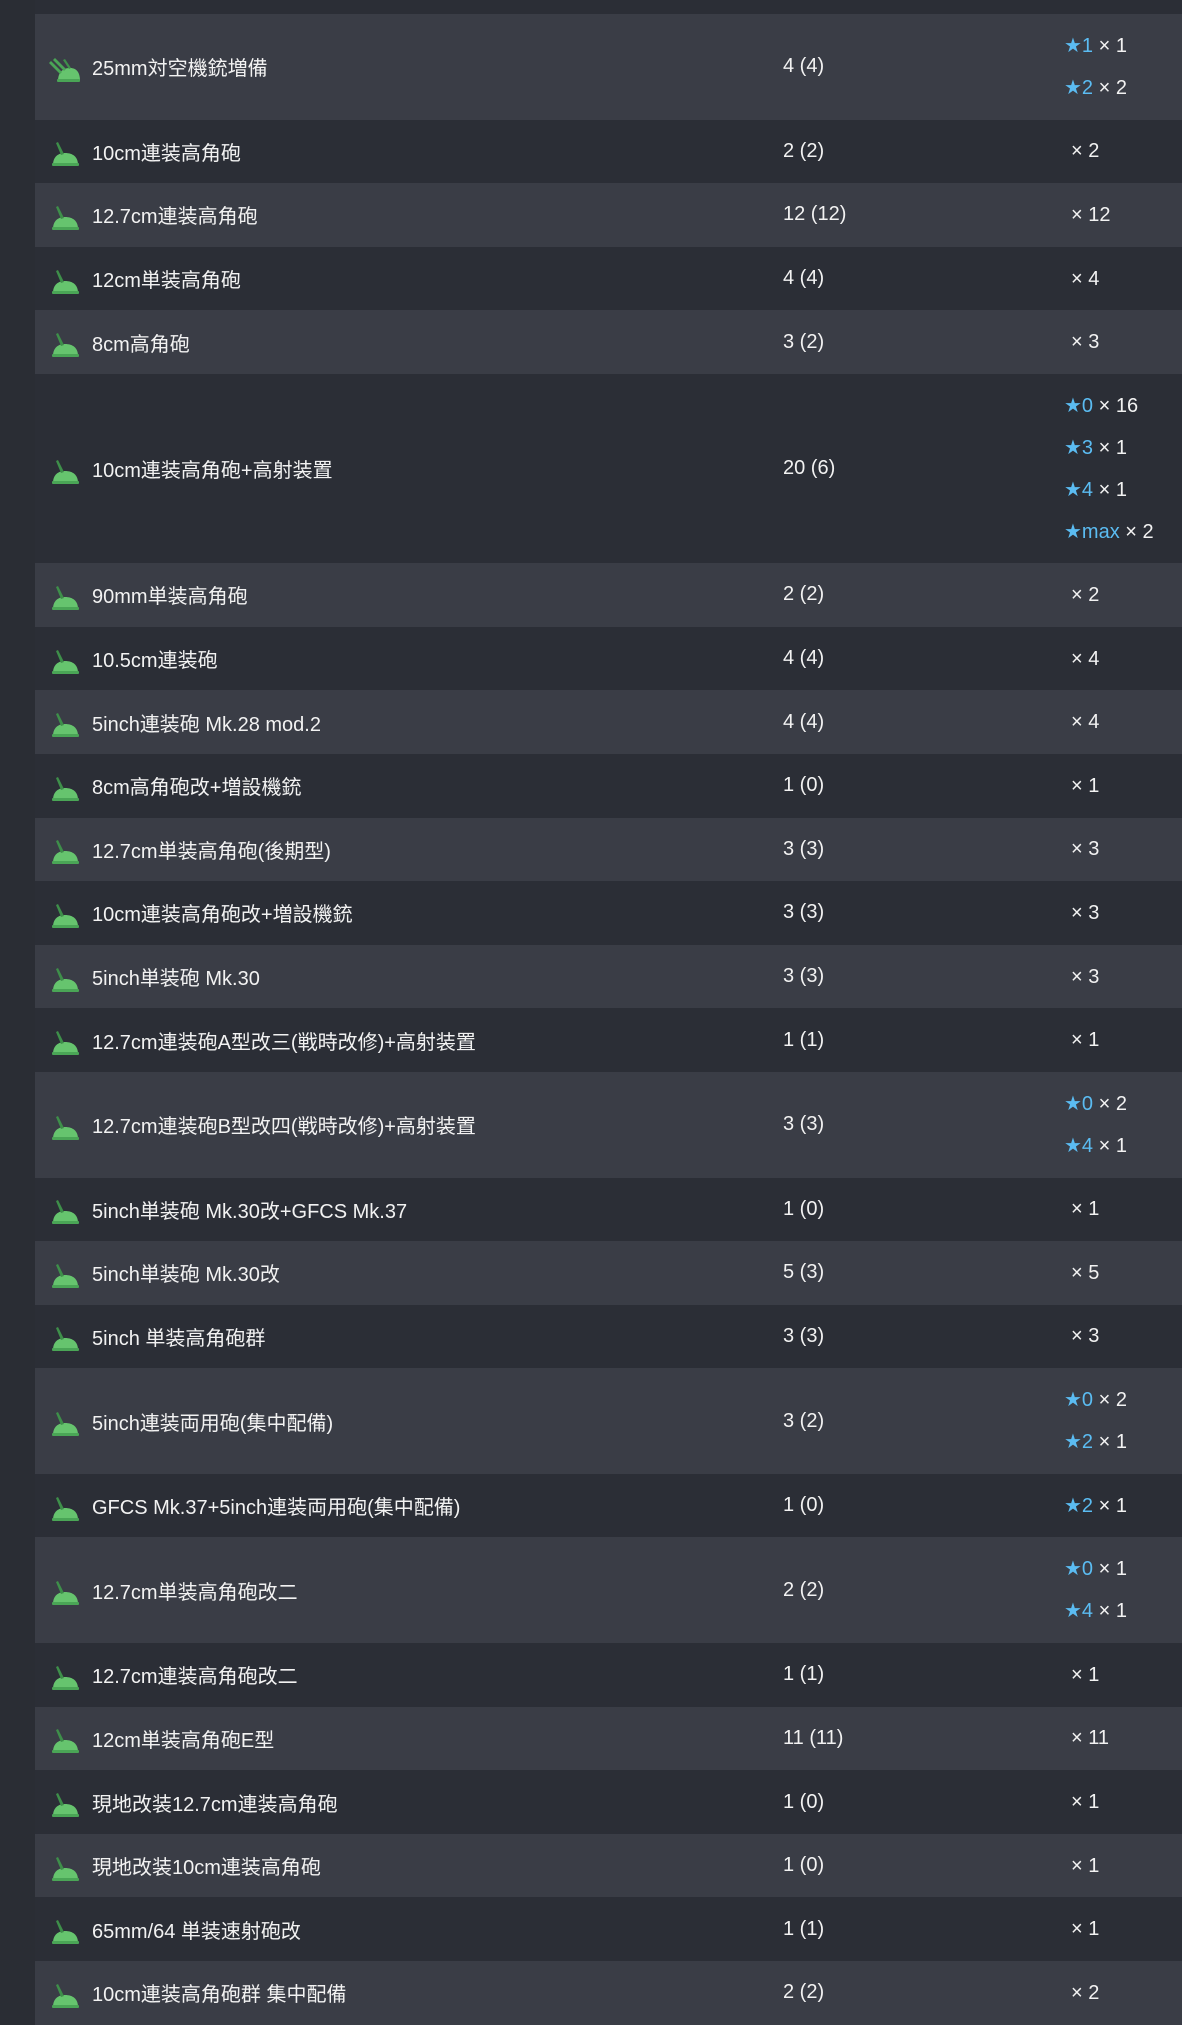 This screenshot has height=2025, width=1182. I want to click on star-quantity: × 11, so click(1090, 1738).